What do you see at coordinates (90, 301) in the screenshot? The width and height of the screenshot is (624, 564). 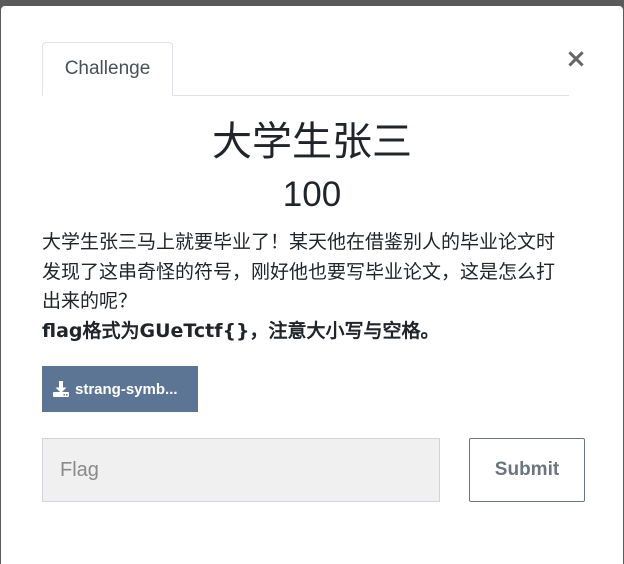 I see `description-line: 出来的呢？` at bounding box center [90, 301].